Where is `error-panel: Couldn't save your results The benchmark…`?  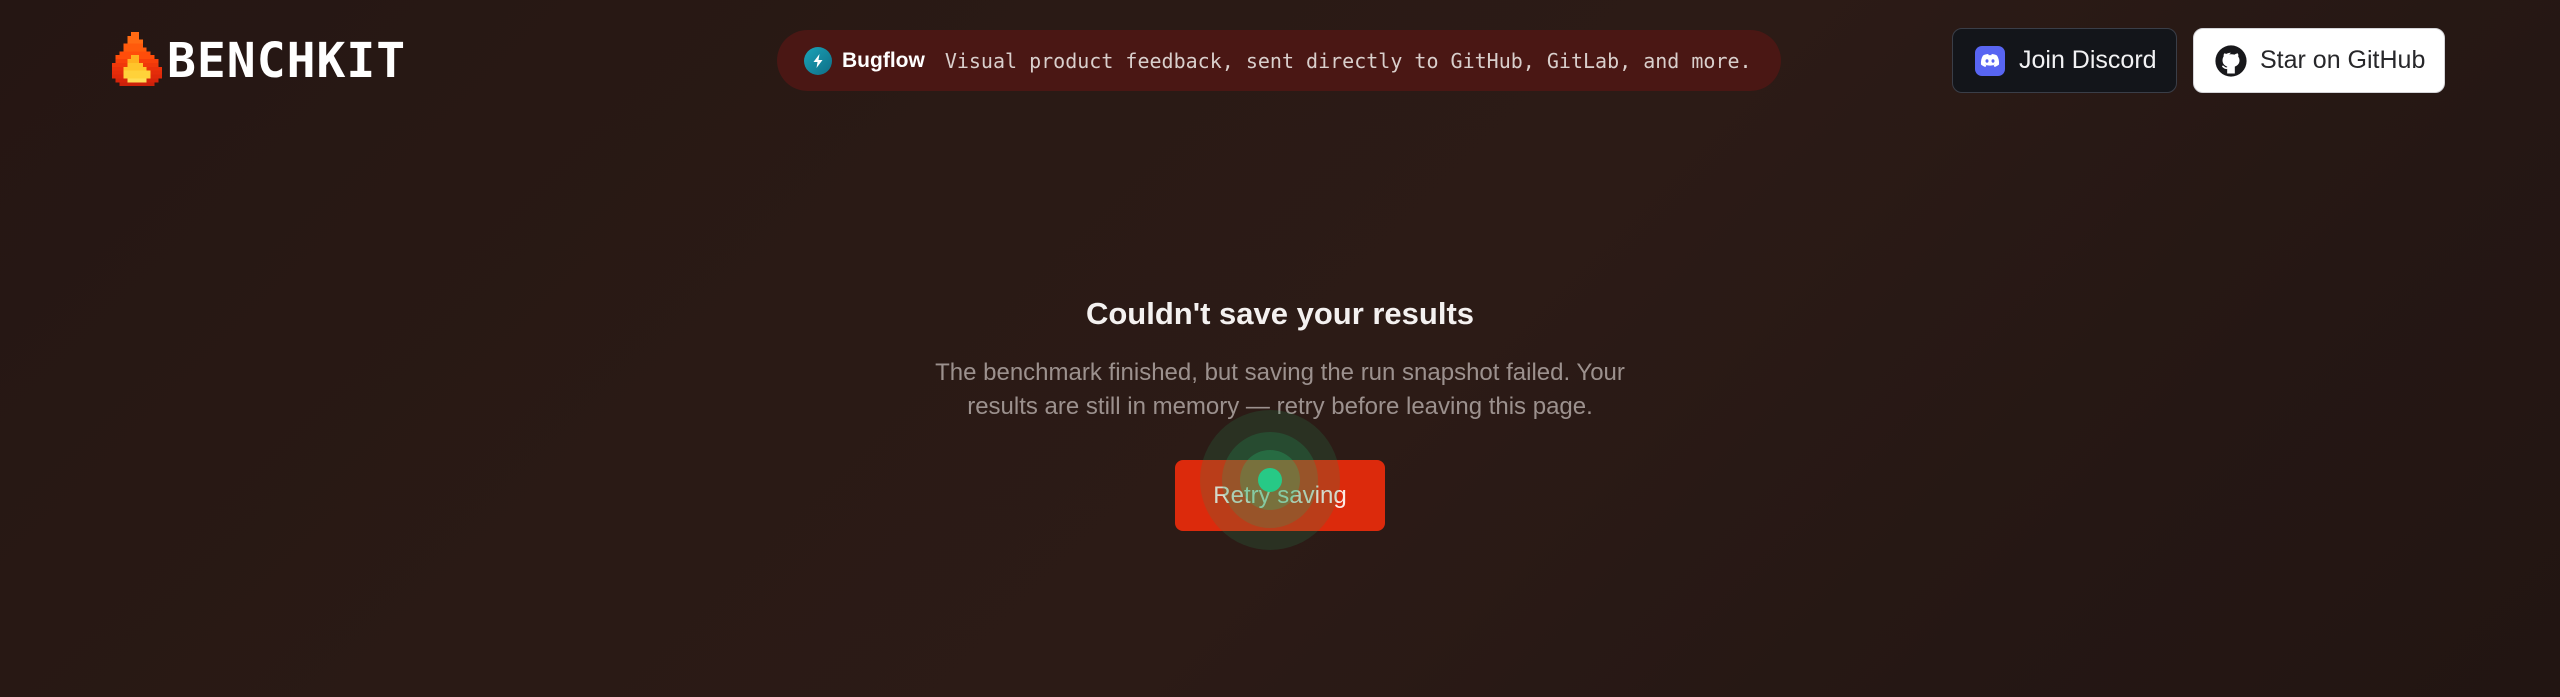
error-panel: Couldn't save your results The benchmark… is located at coordinates (1280, 357).